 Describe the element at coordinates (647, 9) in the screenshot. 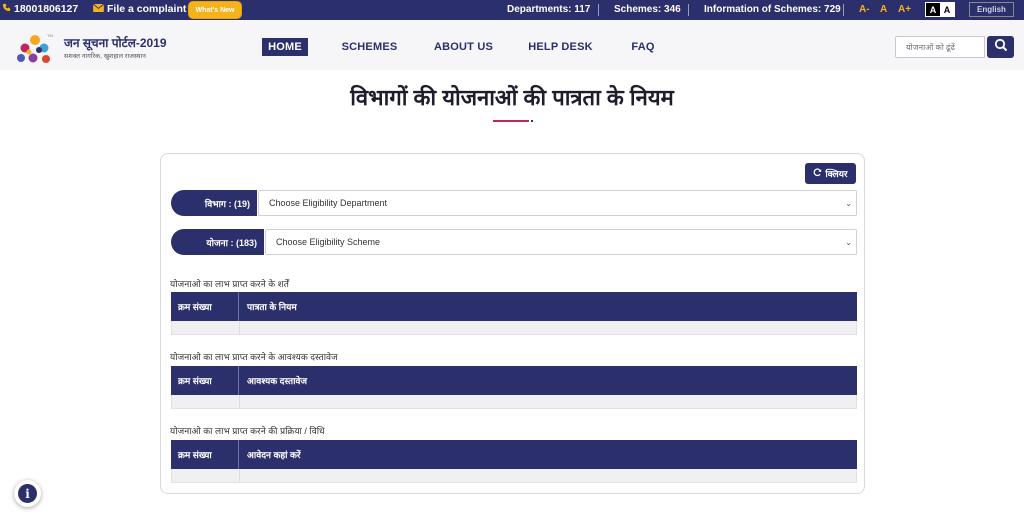

I see `schemes-count: Schemes: 346` at that location.